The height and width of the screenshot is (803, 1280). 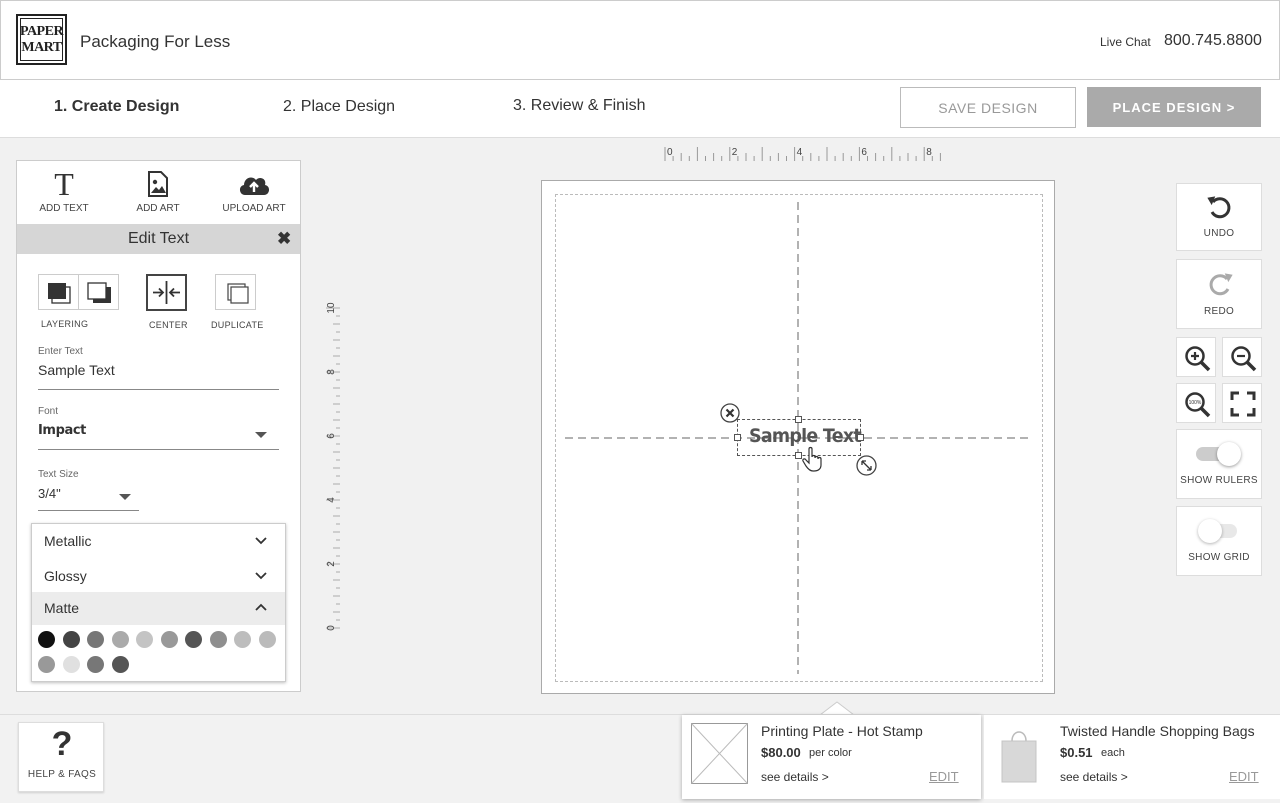 I want to click on scale-rotate-icon, so click(x=866, y=465).